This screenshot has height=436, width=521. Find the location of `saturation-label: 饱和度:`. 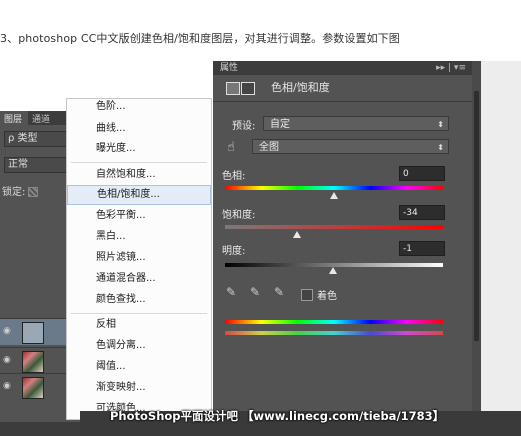

saturation-label: 饱和度: is located at coordinates (239, 215).